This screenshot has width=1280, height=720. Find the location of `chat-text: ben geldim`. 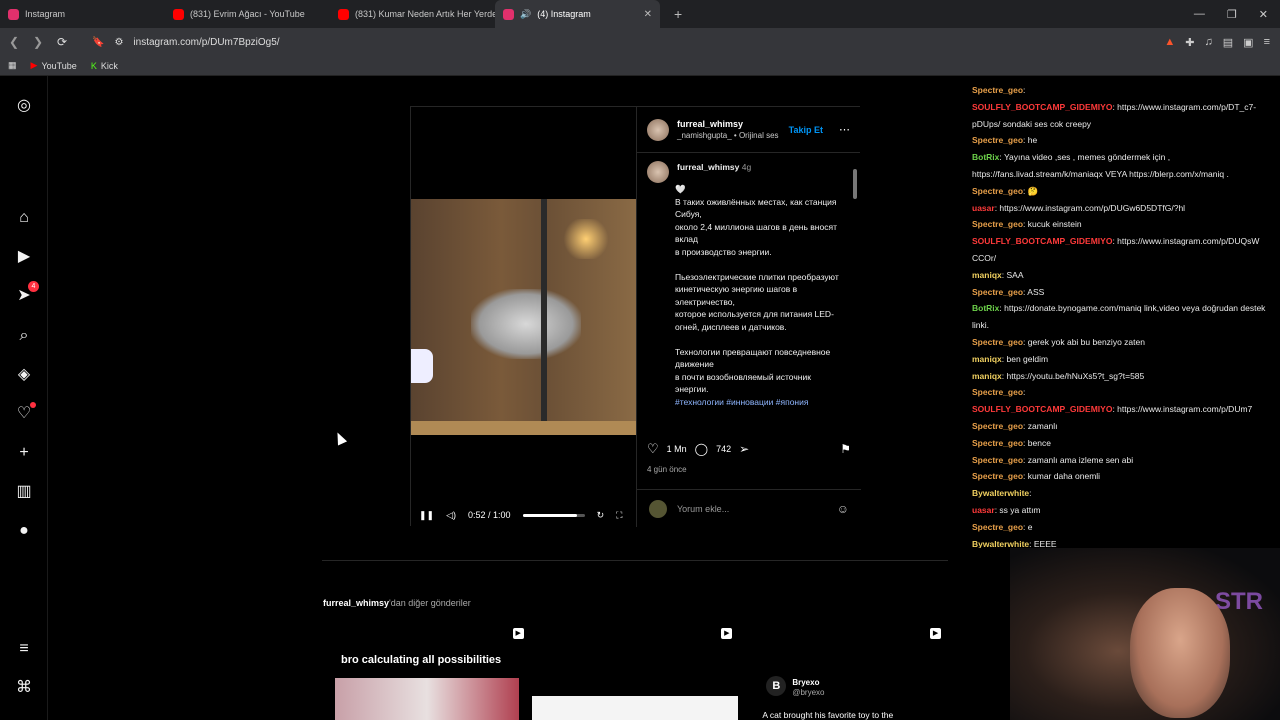

chat-text: ben geldim is located at coordinates (1027, 358).